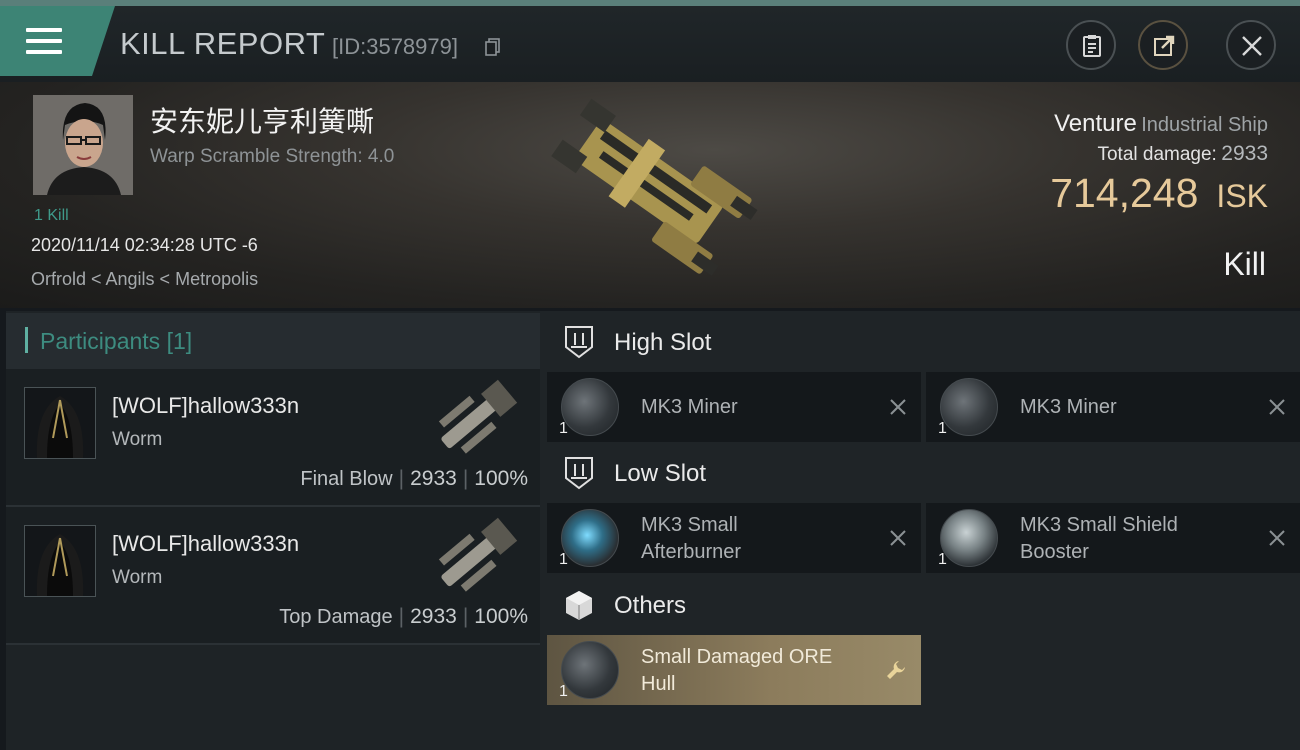 The image size is (1300, 750). I want to click on ship-type-line: Venture Industrial Ship, so click(1161, 124).